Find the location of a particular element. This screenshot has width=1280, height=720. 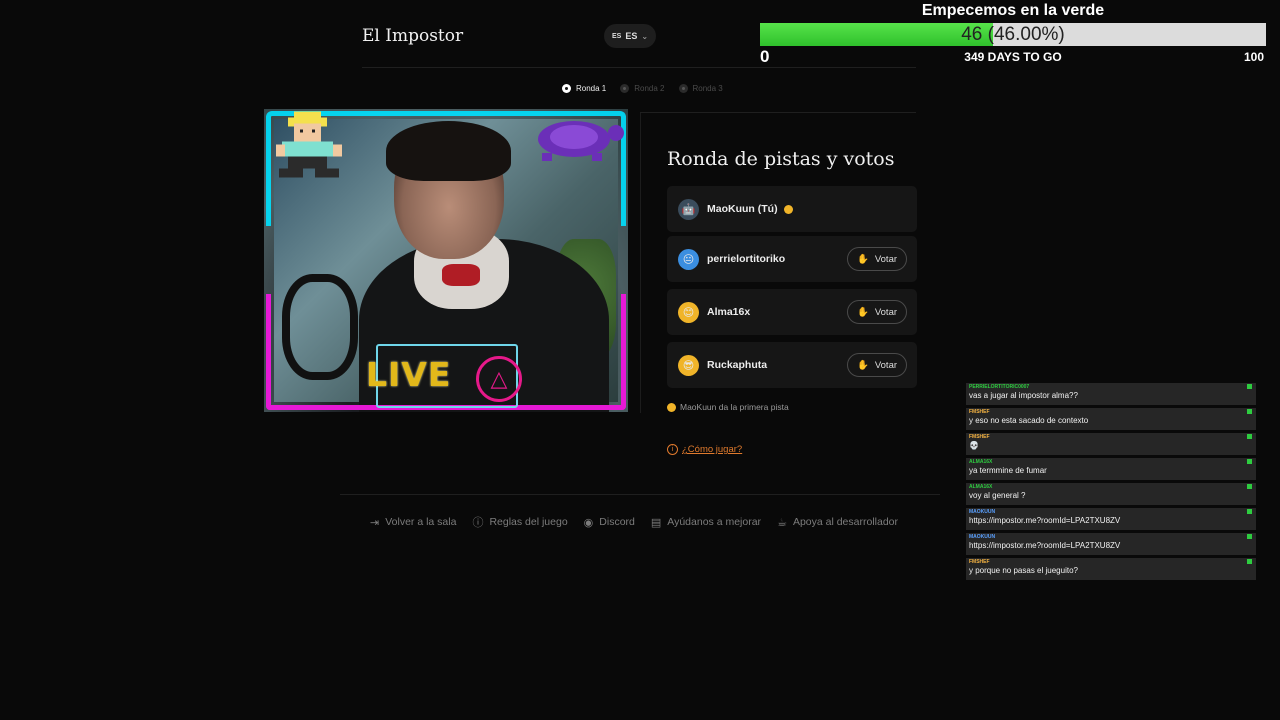

chat-text: y eso no esta sacado de contexto is located at coordinates (1029, 420).